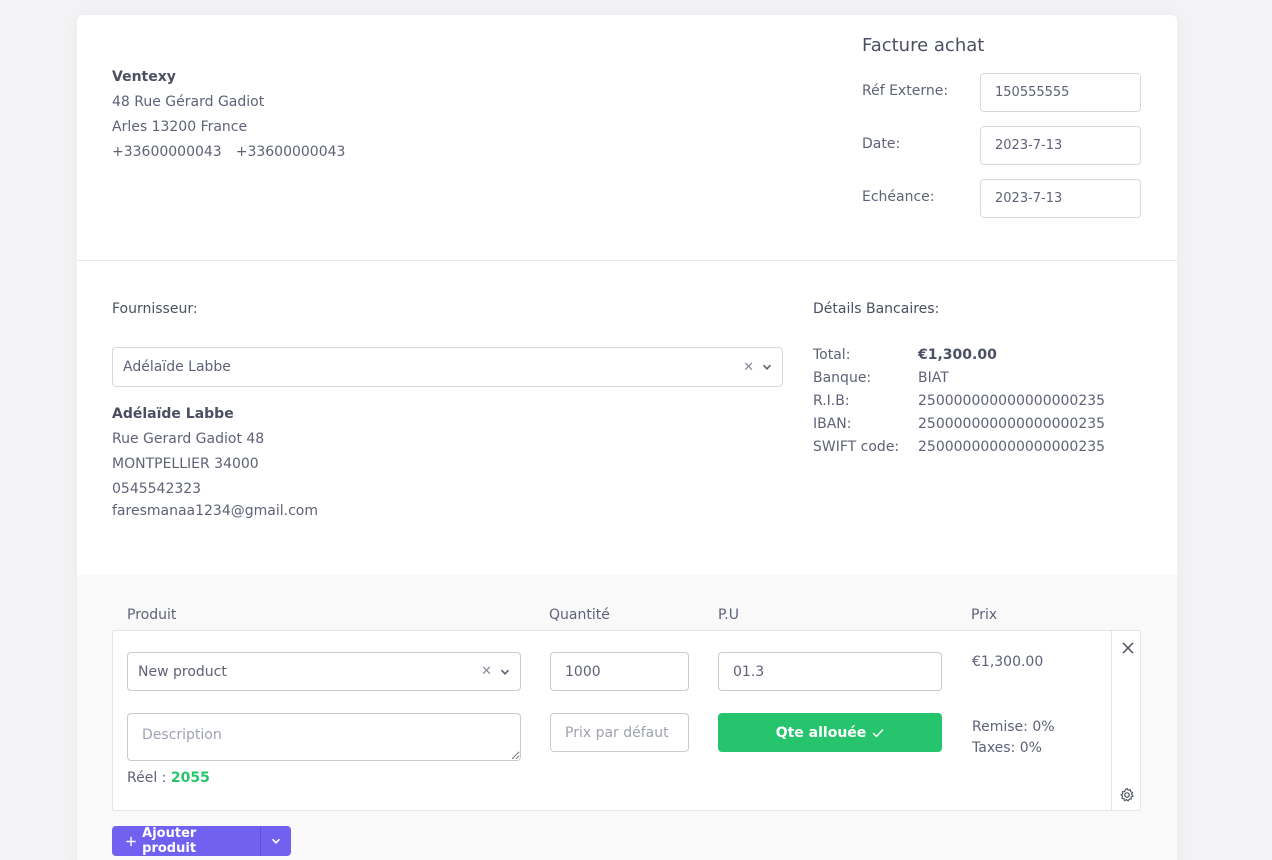  I want to click on supplier-section-label: Fournisseur:, so click(155, 309).